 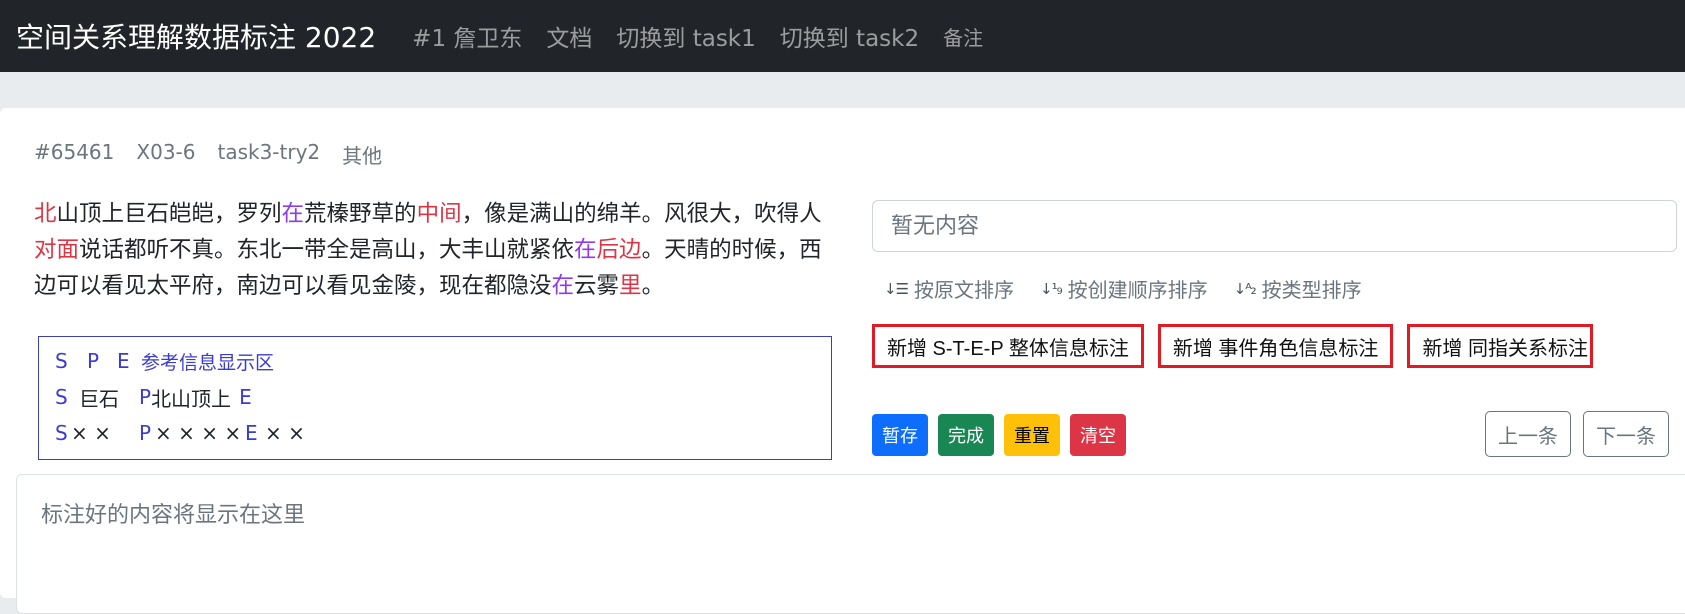 I want to click on app-brand: 空间关系理解数据标注 2022, so click(x=196, y=36).